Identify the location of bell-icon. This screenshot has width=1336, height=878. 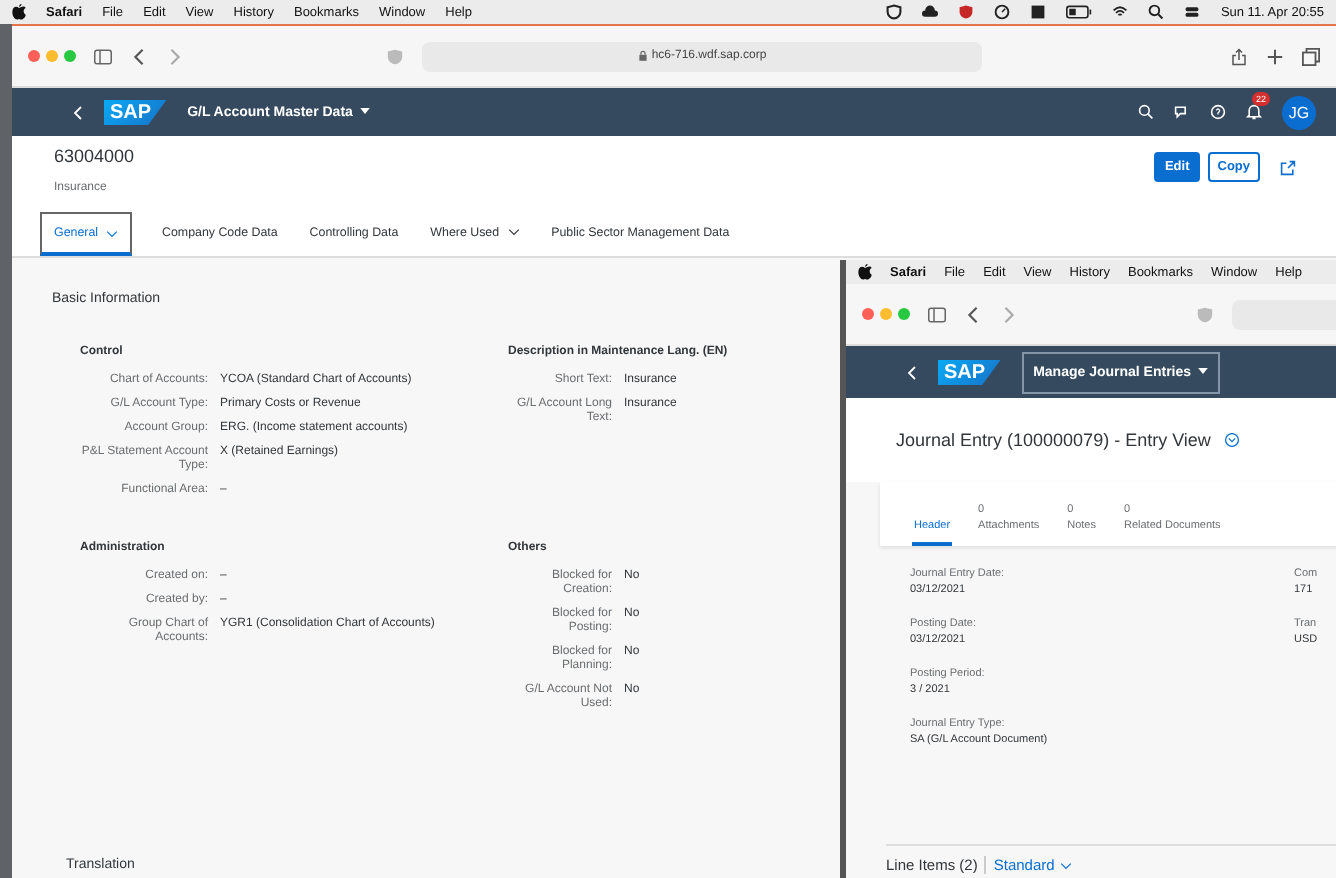
(1254, 112).